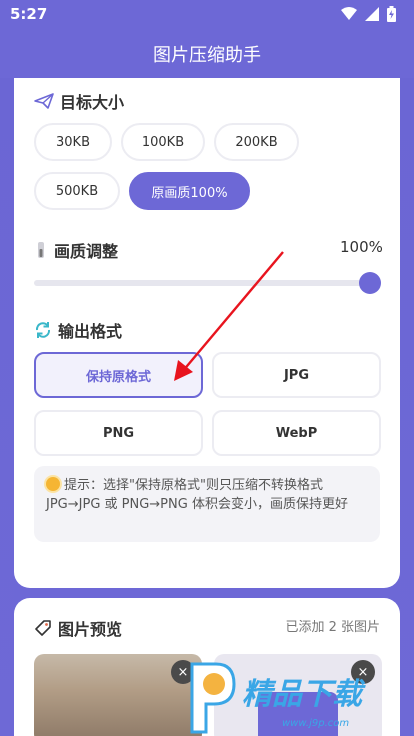 The height and width of the screenshot is (736, 414). I want to click on format-option-label: JPG, so click(296, 375).